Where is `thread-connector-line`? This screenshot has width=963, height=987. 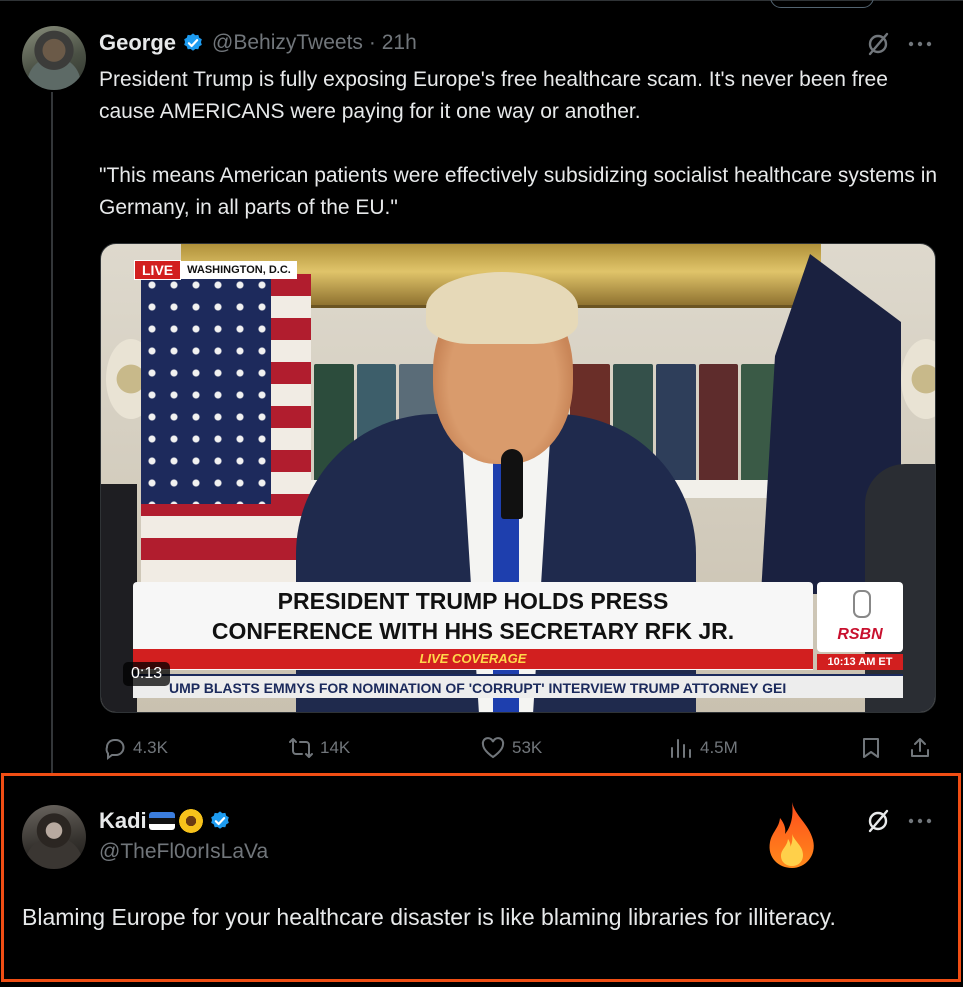 thread-connector-line is located at coordinates (52, 433).